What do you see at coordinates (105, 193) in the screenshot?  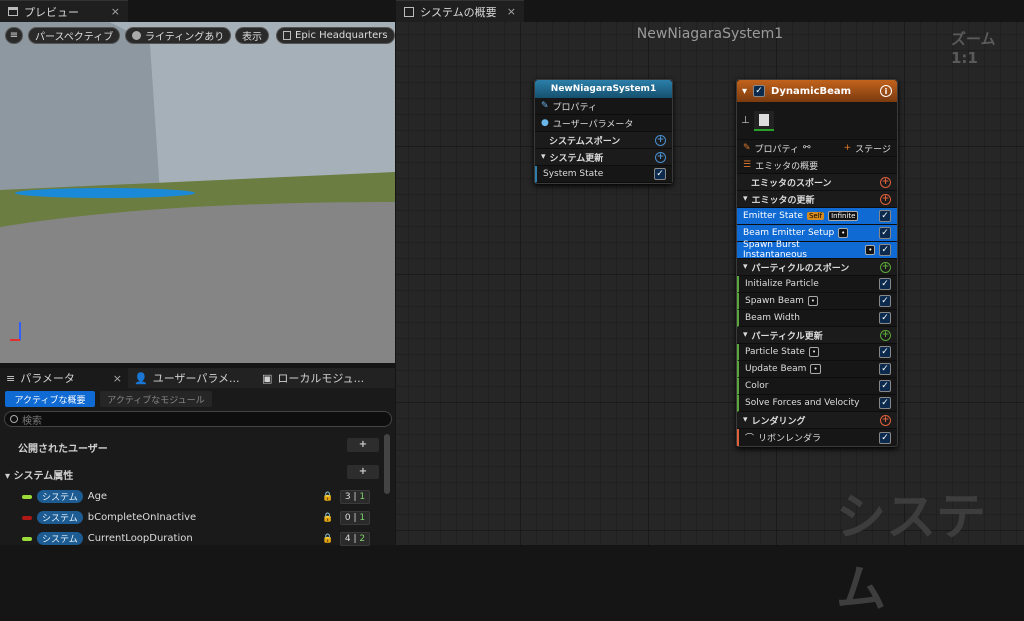 I see `beam-effect` at bounding box center [105, 193].